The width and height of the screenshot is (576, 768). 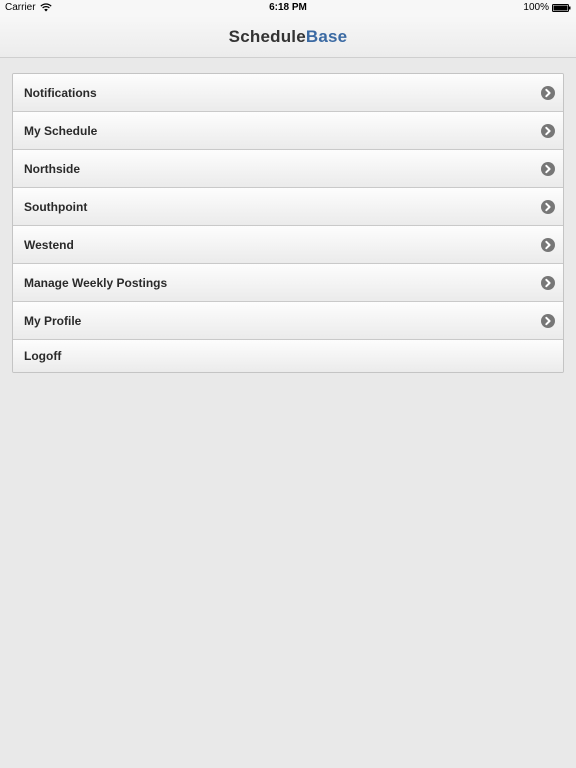 I want to click on menu-item-my-profile: My Profile, so click(x=288, y=321).